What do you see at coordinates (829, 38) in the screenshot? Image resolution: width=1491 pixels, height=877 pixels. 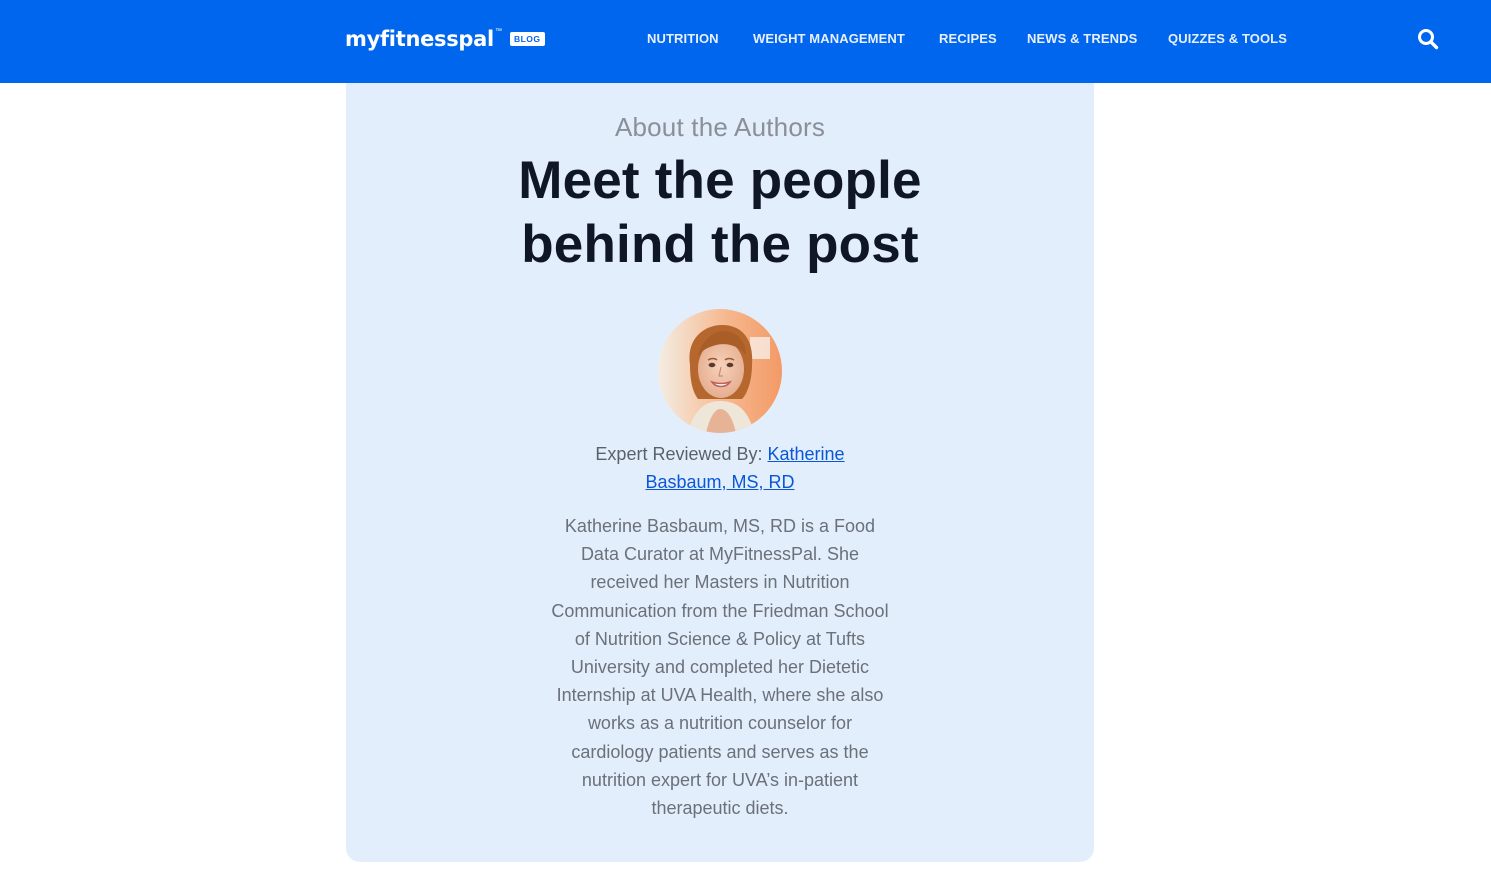 I see `nav-item-weight-management: WEIGHT MANAGEMENT` at bounding box center [829, 38].